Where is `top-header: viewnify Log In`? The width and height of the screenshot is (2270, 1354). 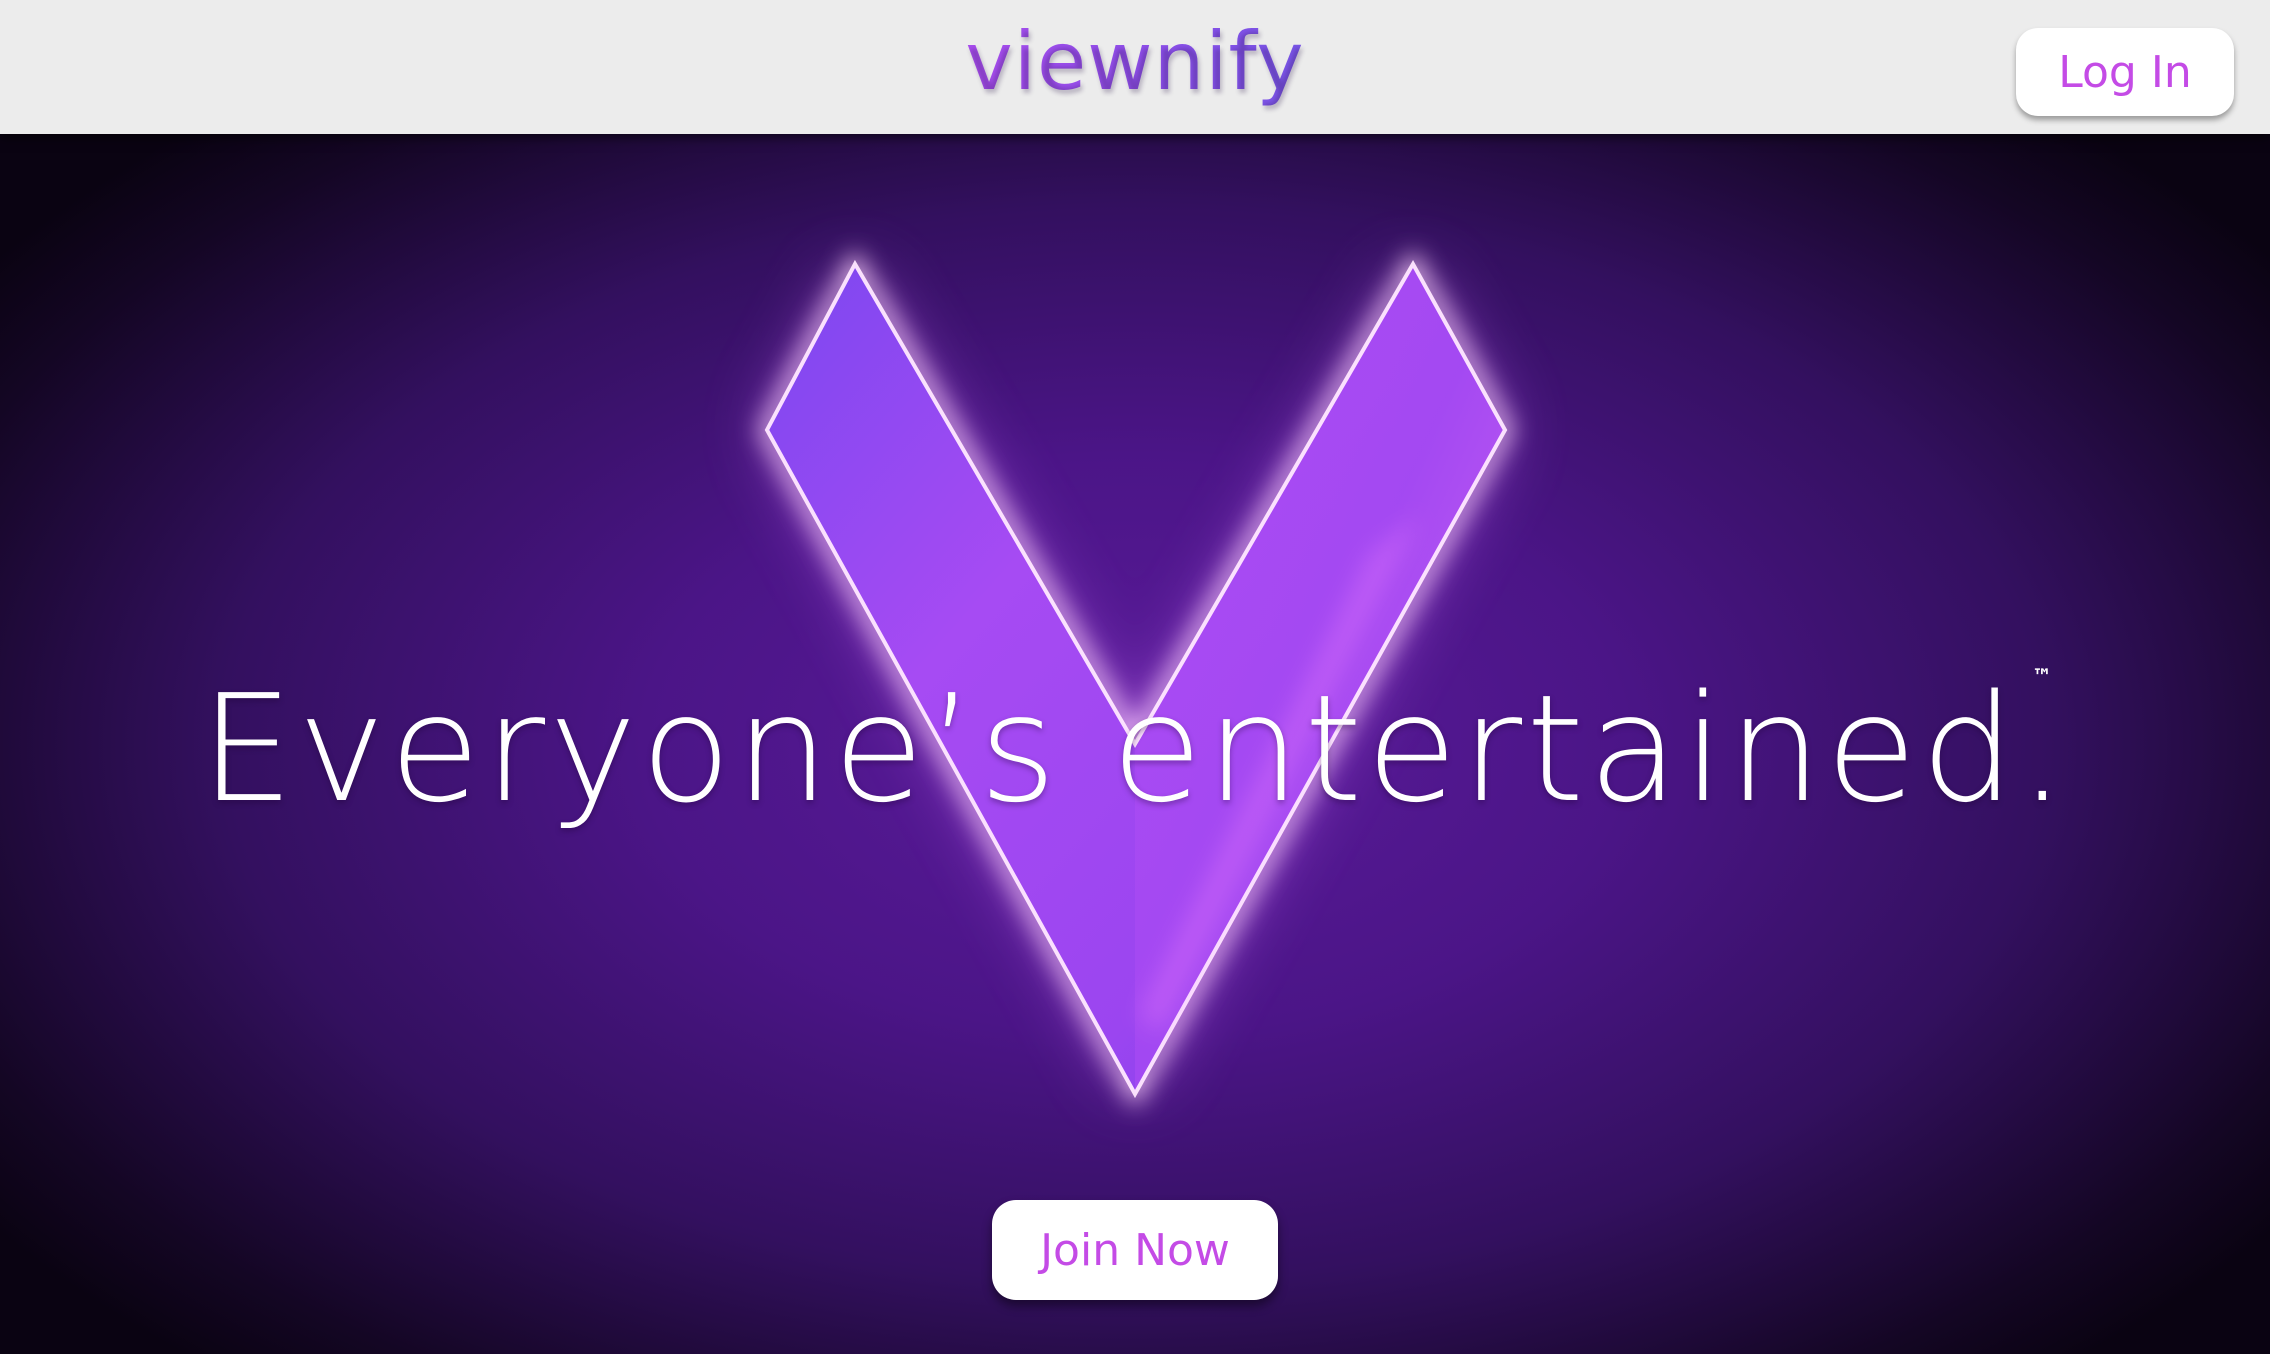 top-header: viewnify Log In is located at coordinates (1135, 67).